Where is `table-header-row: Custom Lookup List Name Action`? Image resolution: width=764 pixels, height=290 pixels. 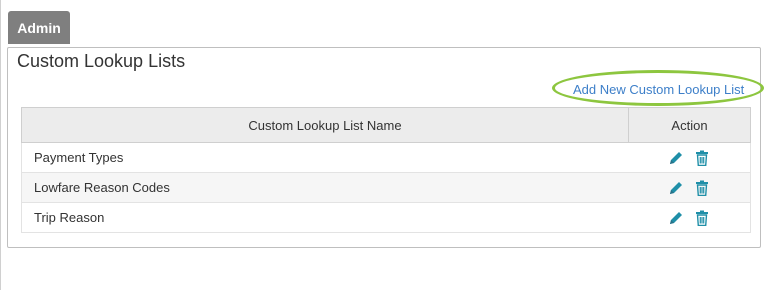
table-header-row: Custom Lookup List Name Action is located at coordinates (386, 125).